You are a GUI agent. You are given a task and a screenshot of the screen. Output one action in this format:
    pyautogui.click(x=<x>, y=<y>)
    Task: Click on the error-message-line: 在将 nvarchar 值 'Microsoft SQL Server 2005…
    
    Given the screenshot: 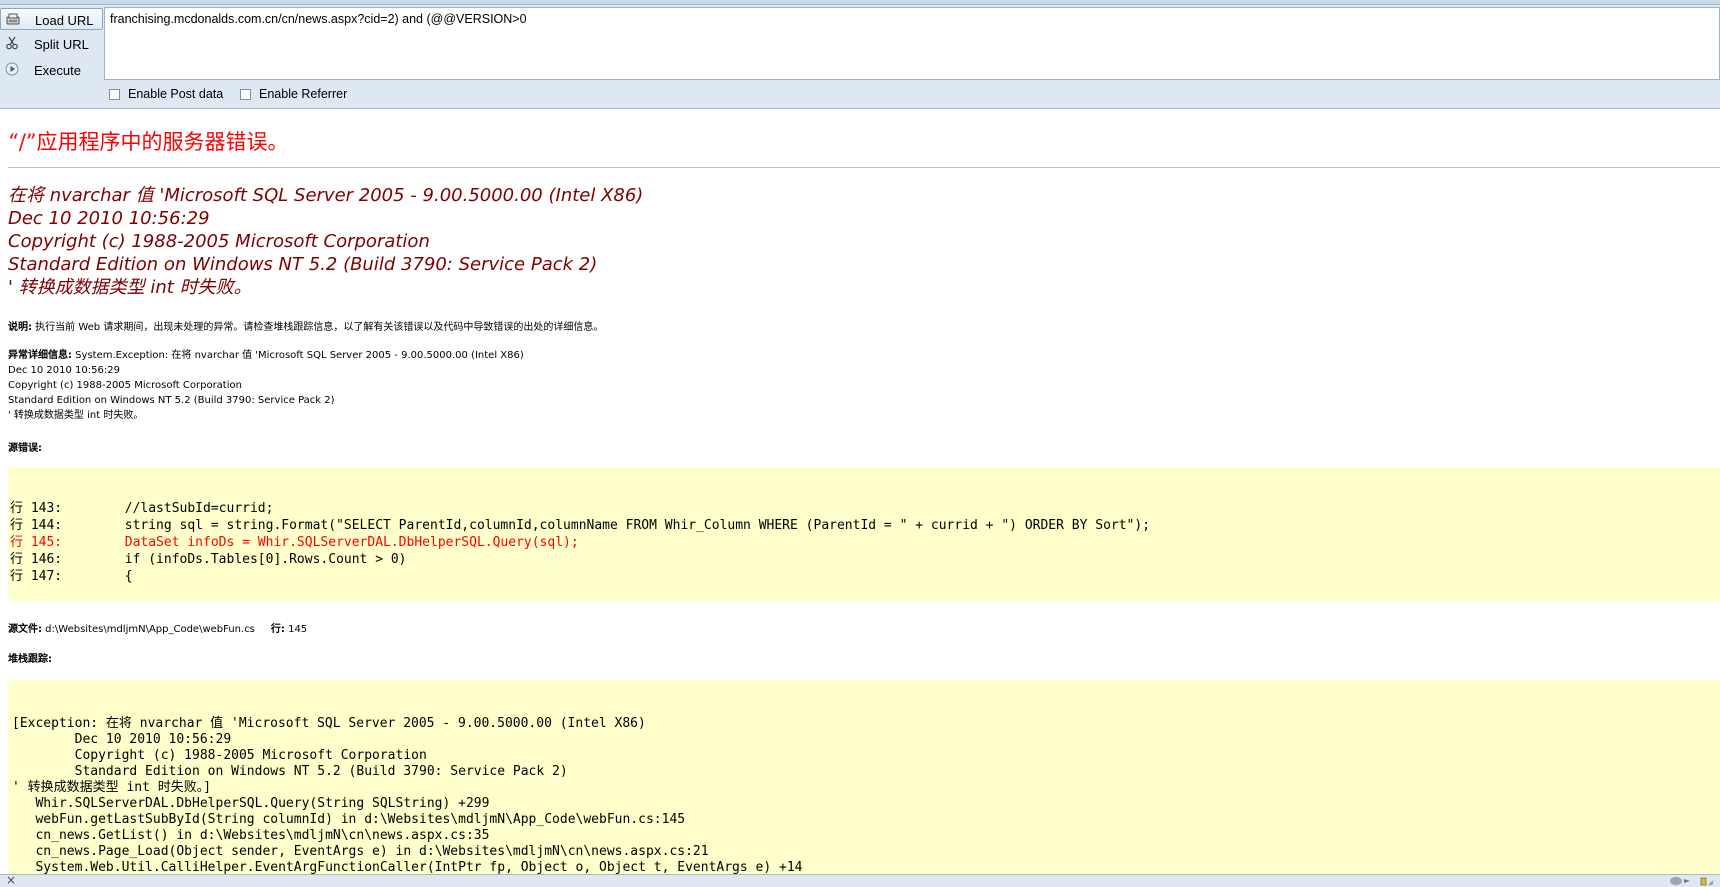 What is the action you would take?
    pyautogui.click(x=326, y=195)
    